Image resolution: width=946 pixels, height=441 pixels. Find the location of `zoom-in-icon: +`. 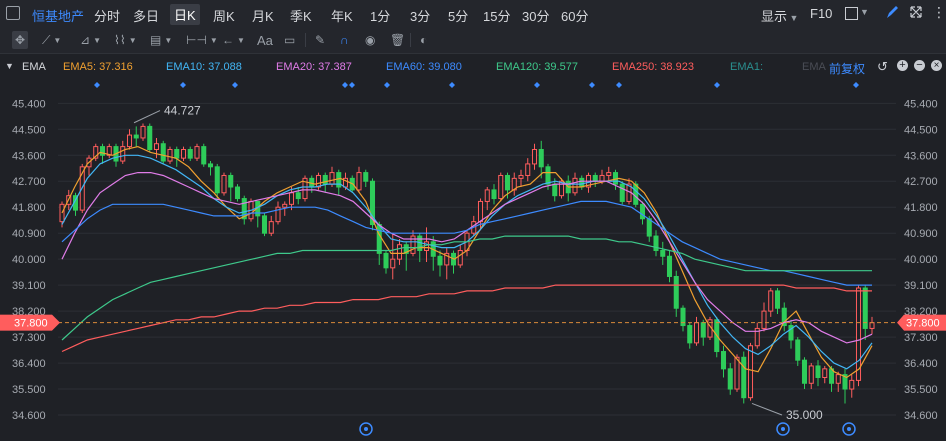

zoom-in-icon: + is located at coordinates (902, 65).